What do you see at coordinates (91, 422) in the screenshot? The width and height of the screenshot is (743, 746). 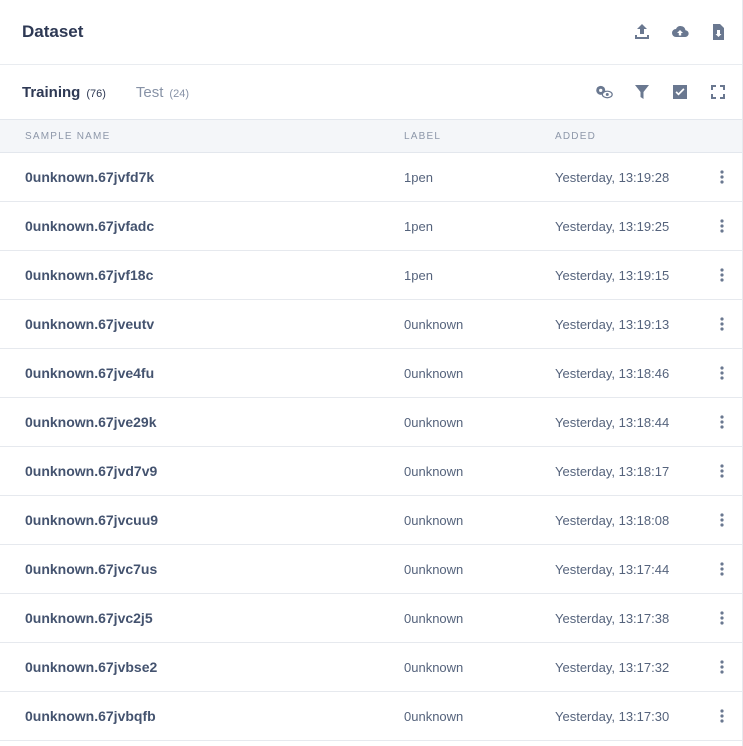 I see `sample-name: 0unknown.67jve29k` at bounding box center [91, 422].